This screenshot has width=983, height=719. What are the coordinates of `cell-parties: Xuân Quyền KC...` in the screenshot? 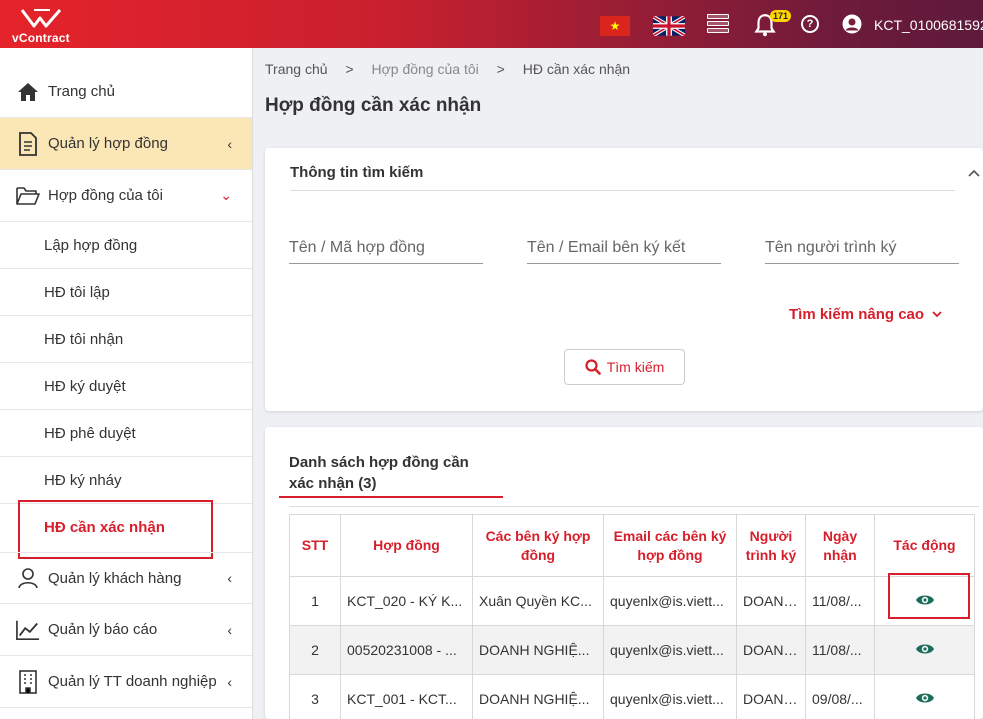 It's located at (538, 601).